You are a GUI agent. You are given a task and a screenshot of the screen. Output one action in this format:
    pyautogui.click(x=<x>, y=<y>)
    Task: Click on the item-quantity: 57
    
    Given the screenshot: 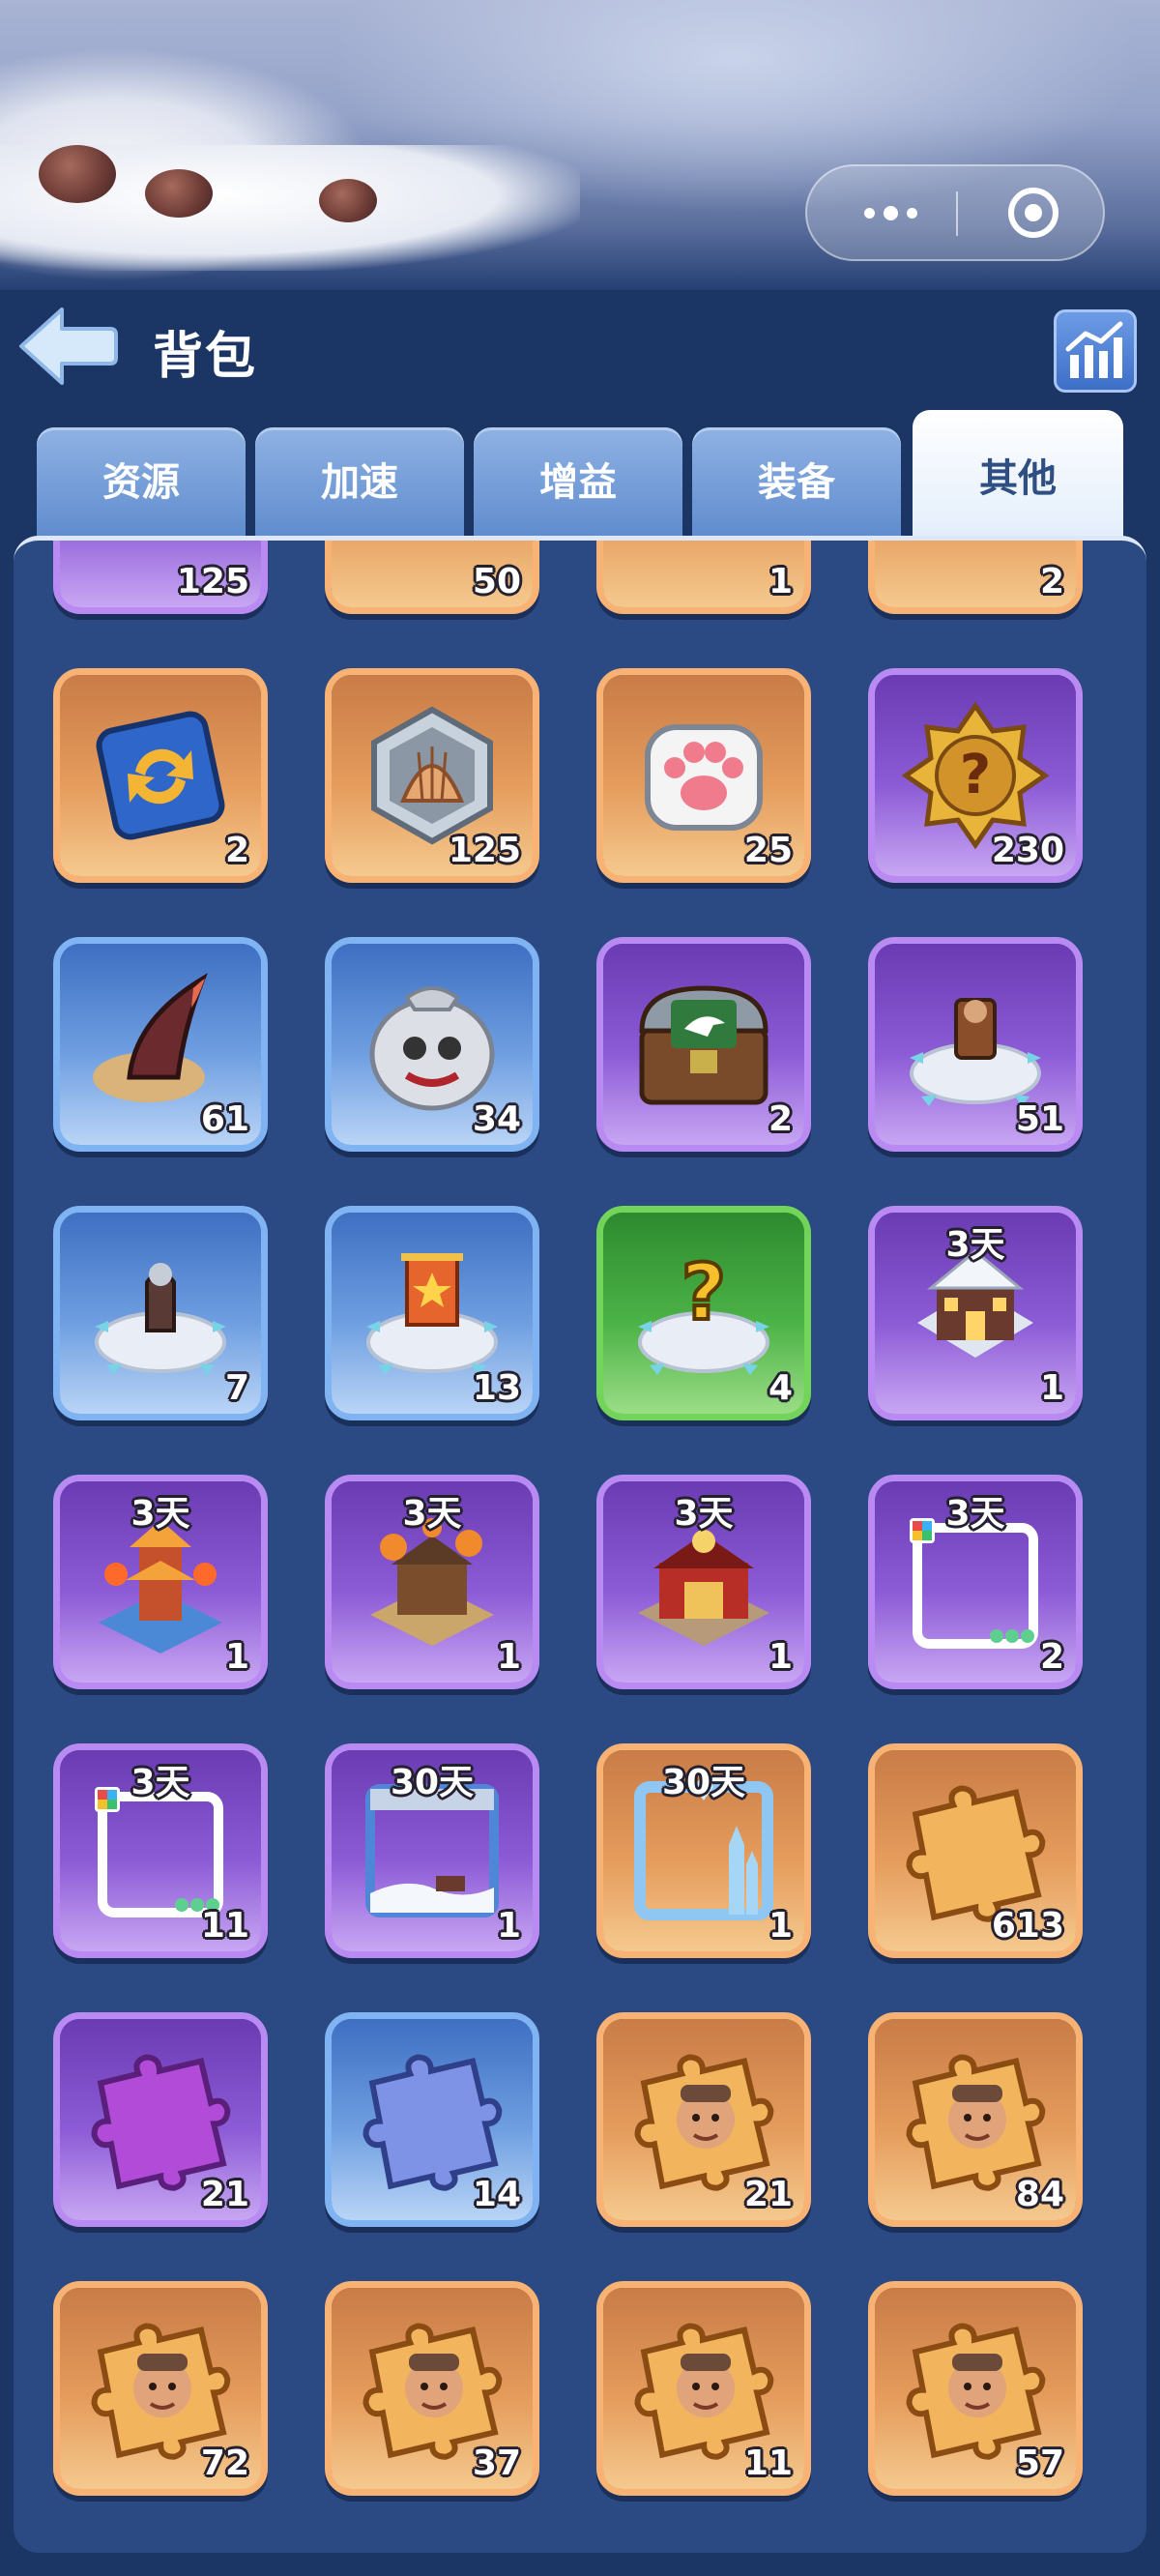 What is the action you would take?
    pyautogui.click(x=1039, y=2463)
    